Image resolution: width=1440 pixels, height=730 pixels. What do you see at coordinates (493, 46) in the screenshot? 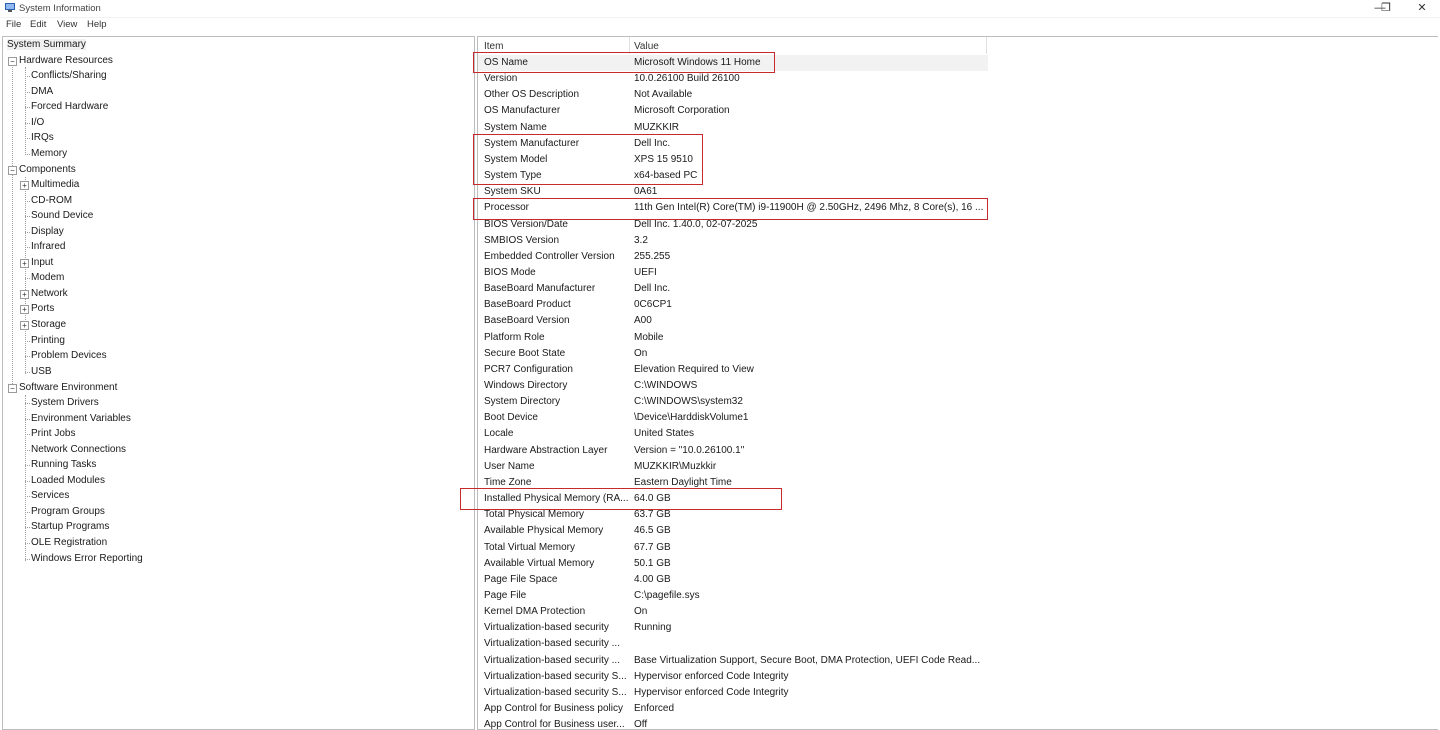
I see `column-header-item: Item` at bounding box center [493, 46].